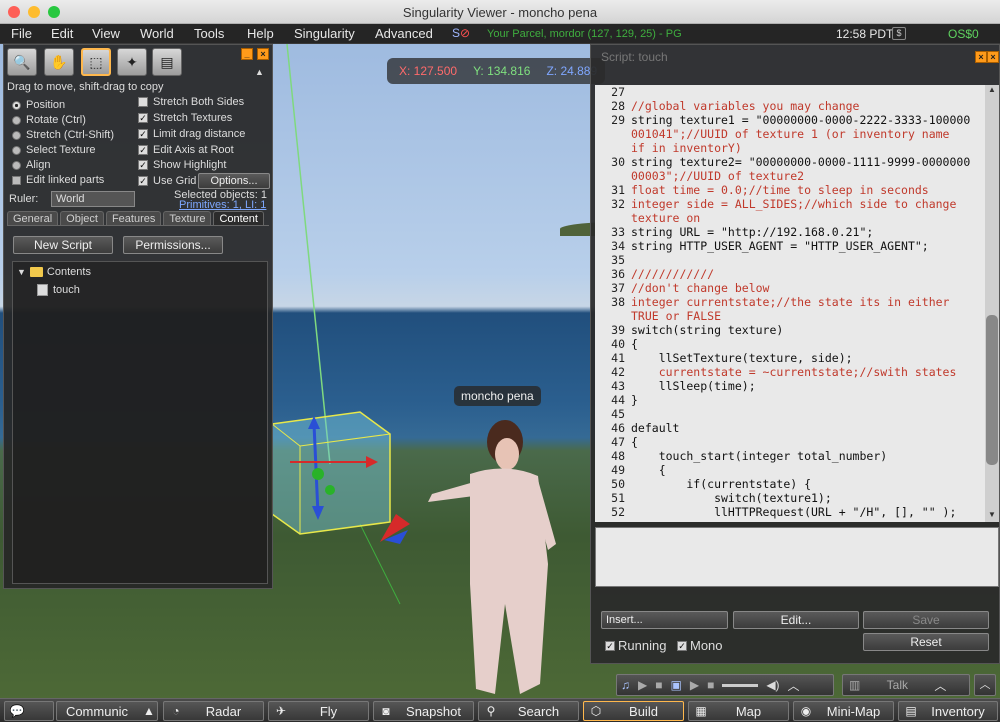 This screenshot has height=722, width=1000. Describe the element at coordinates (658, 685) in the screenshot. I see `stop-icon: ■` at that location.